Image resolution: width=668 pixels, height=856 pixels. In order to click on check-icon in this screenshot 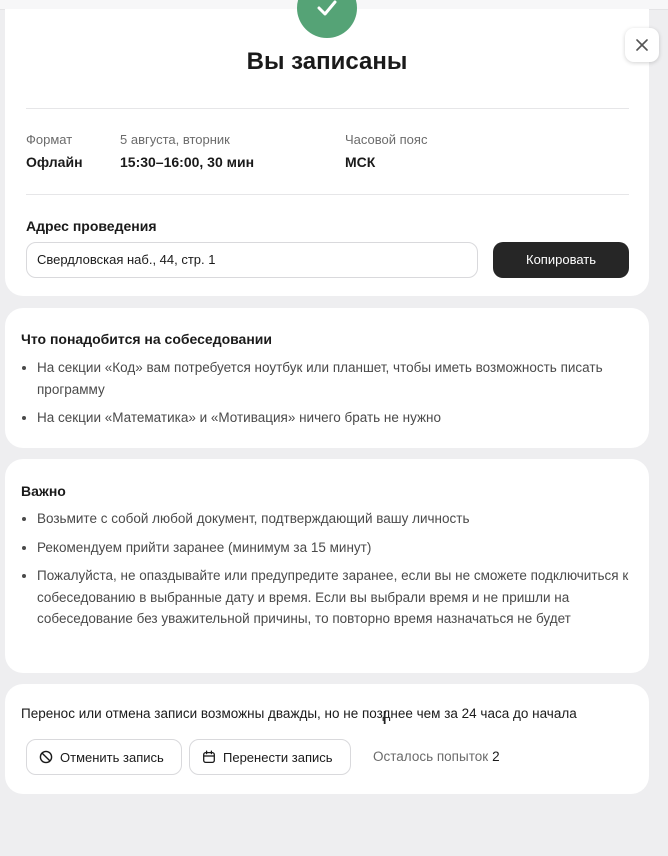, I will do `click(327, 8)`.